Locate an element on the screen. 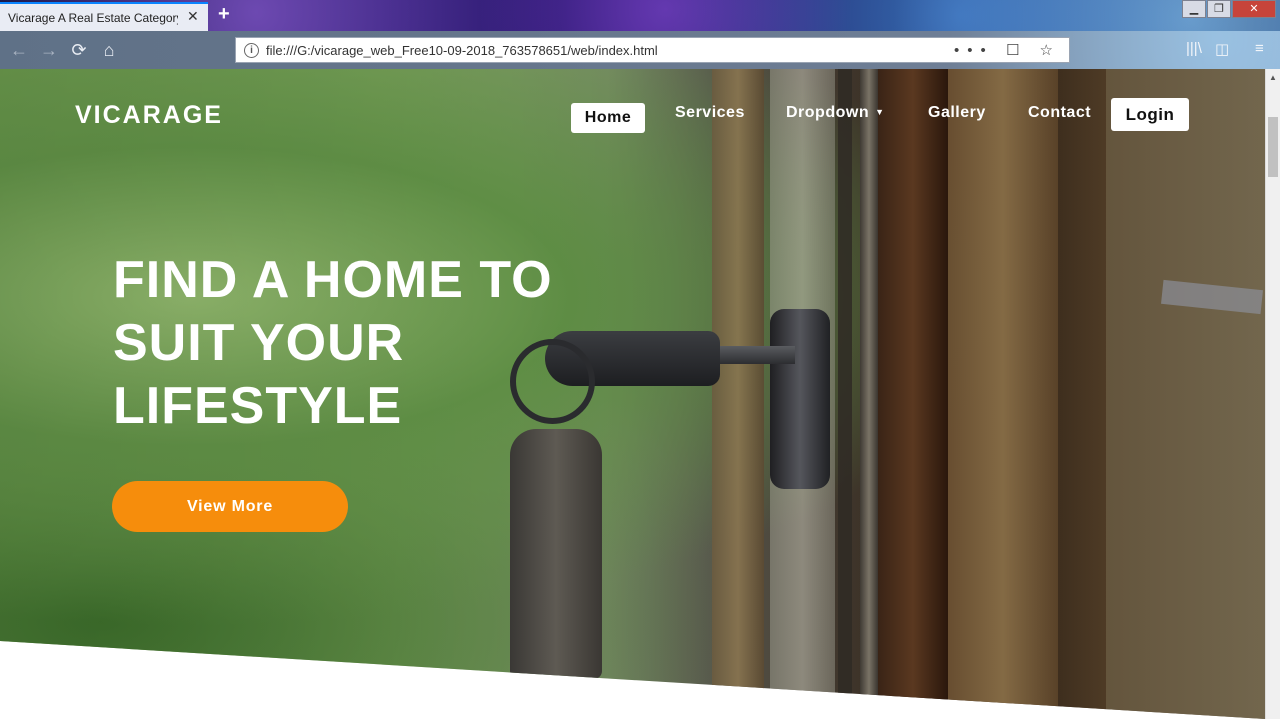  back-icon: ← is located at coordinates (19, 50).